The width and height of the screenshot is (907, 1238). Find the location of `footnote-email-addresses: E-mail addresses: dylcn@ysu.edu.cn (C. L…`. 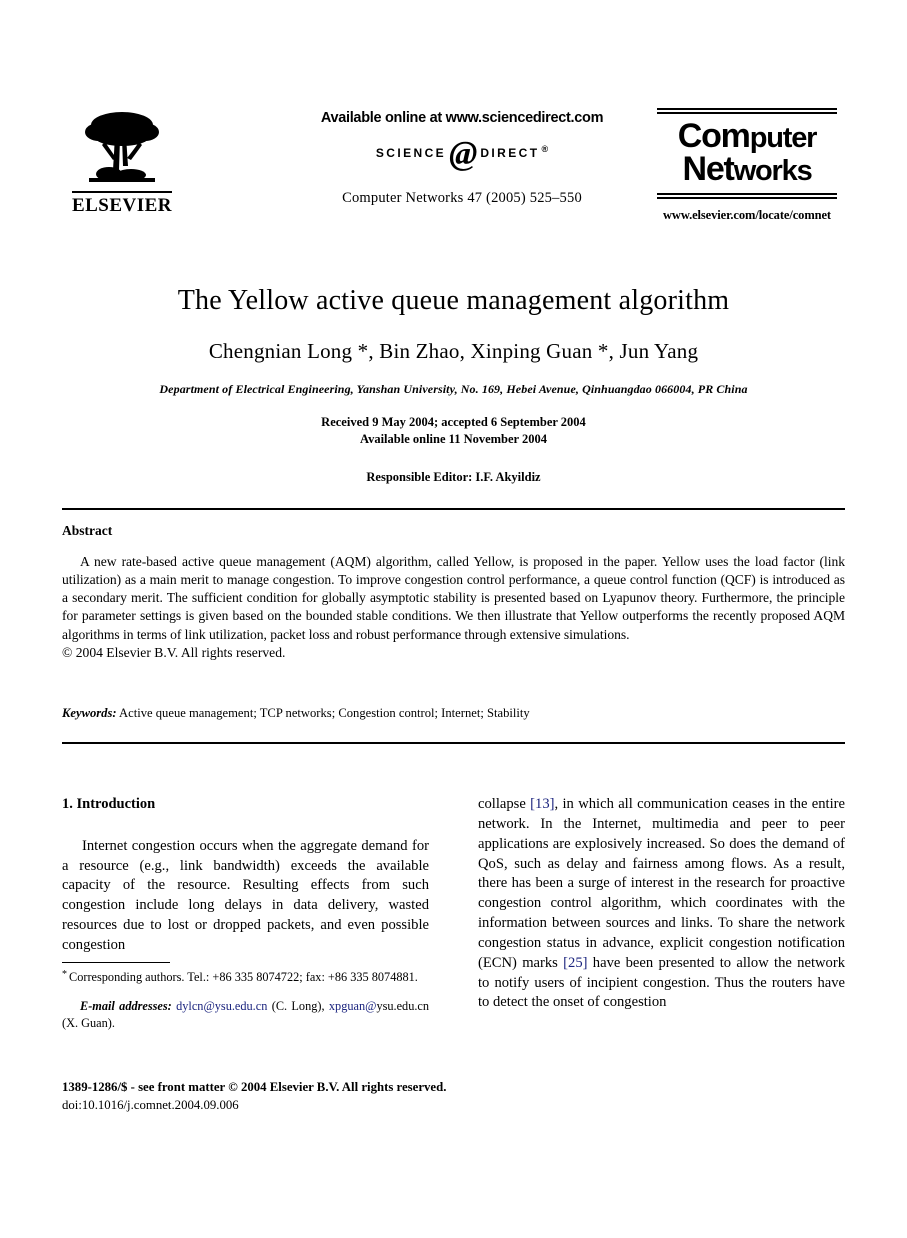

footnote-email-addresses: E-mail addresses: dylcn@ysu.edu.cn (C. L… is located at coordinates (245, 1014).